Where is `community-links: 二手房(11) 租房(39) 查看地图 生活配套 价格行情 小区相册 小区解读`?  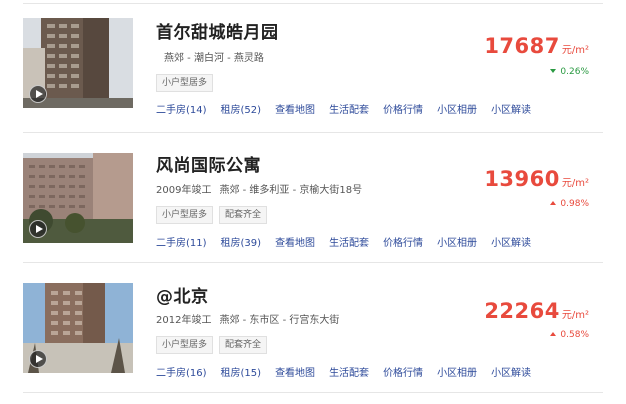 community-links: 二手房(11) 租房(39) 查看地图 生活配套 价格行情 小区相册 小区解读 is located at coordinates (350, 241).